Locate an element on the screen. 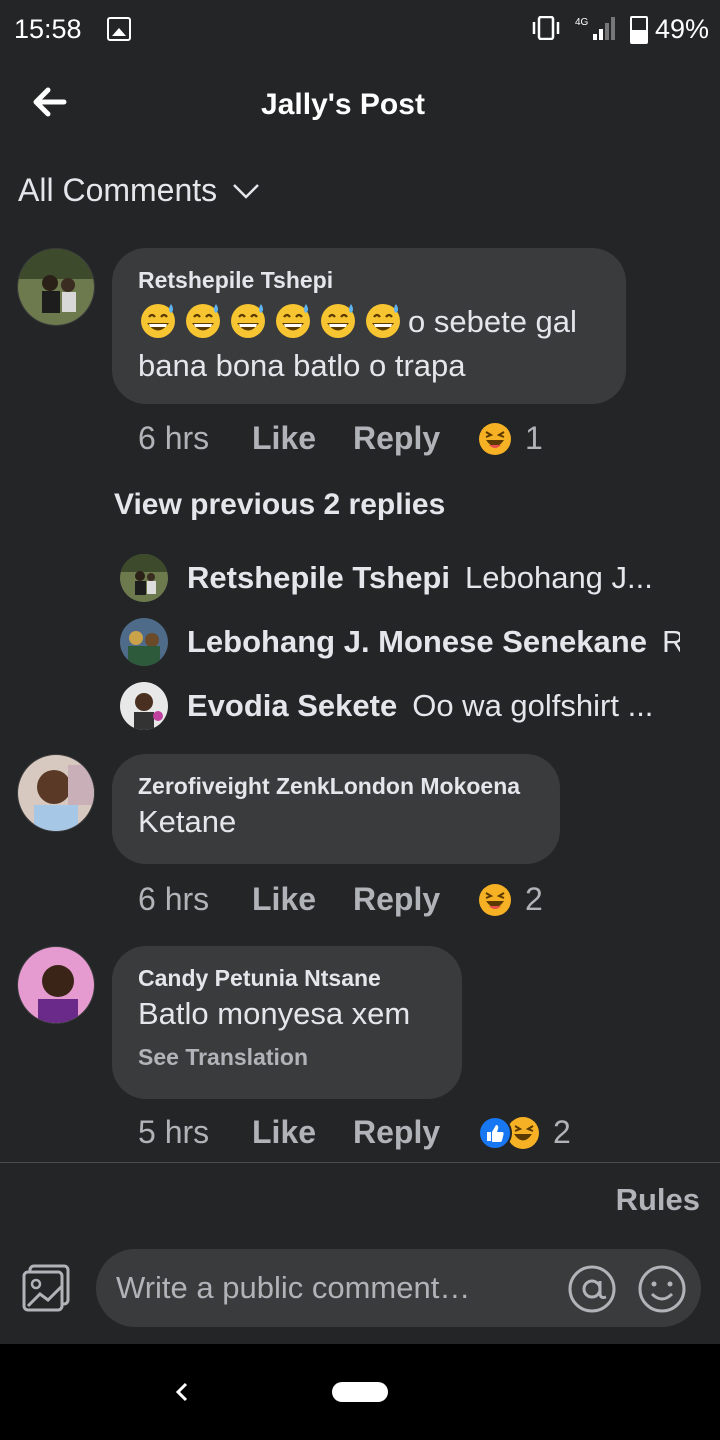  comment-bubble: Zerofiveight ZenkLondon Mokoena Ketane is located at coordinates (336, 809).